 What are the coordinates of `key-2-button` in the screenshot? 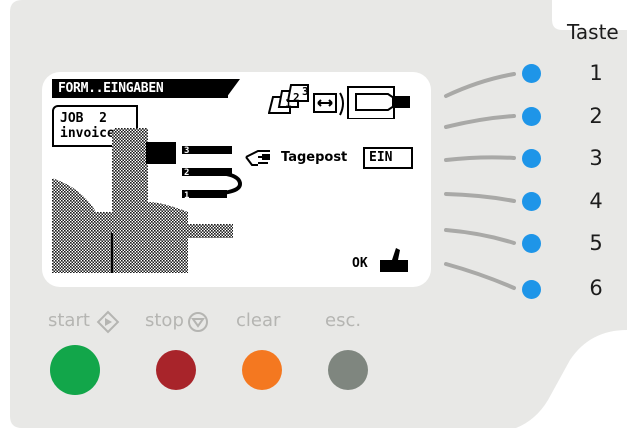 It's located at (531, 116).